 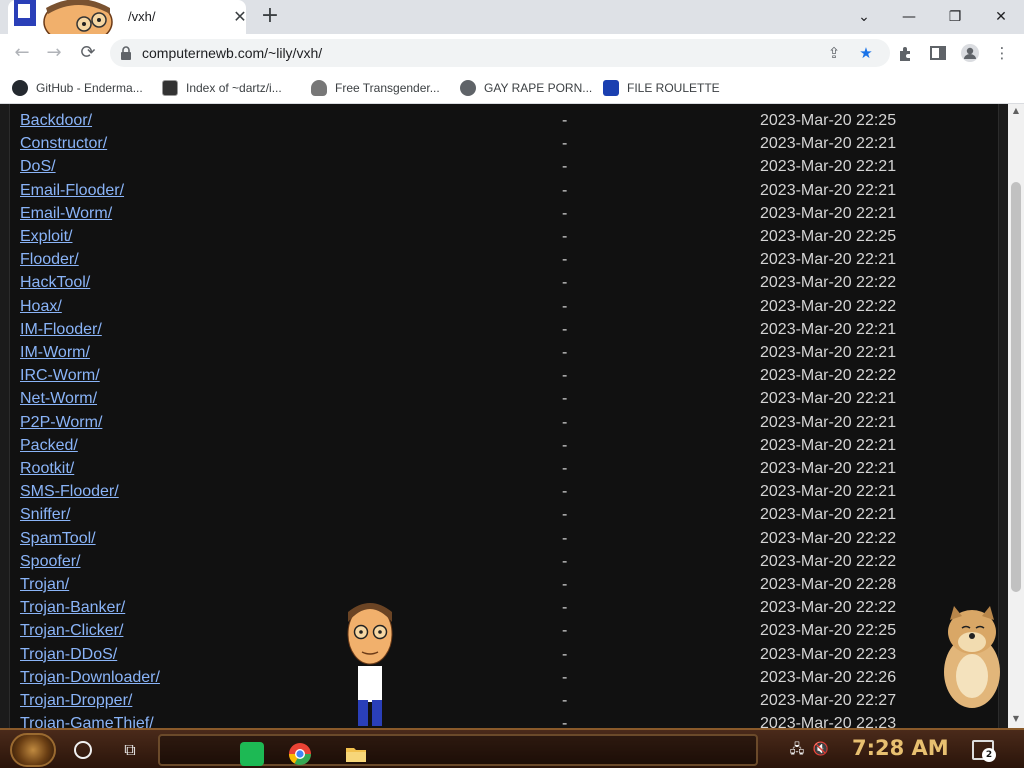 What do you see at coordinates (510, 355) in the screenshot?
I see `listing-row: IM-Worm/ - 2023-Mar-20 22:21` at bounding box center [510, 355].